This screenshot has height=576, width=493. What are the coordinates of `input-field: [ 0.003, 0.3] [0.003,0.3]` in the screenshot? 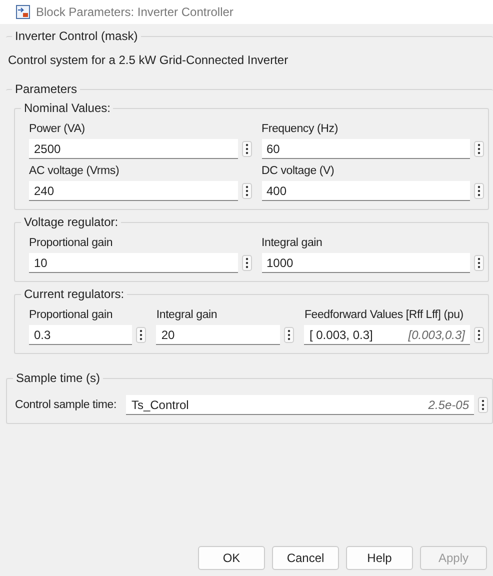 It's located at (387, 335).